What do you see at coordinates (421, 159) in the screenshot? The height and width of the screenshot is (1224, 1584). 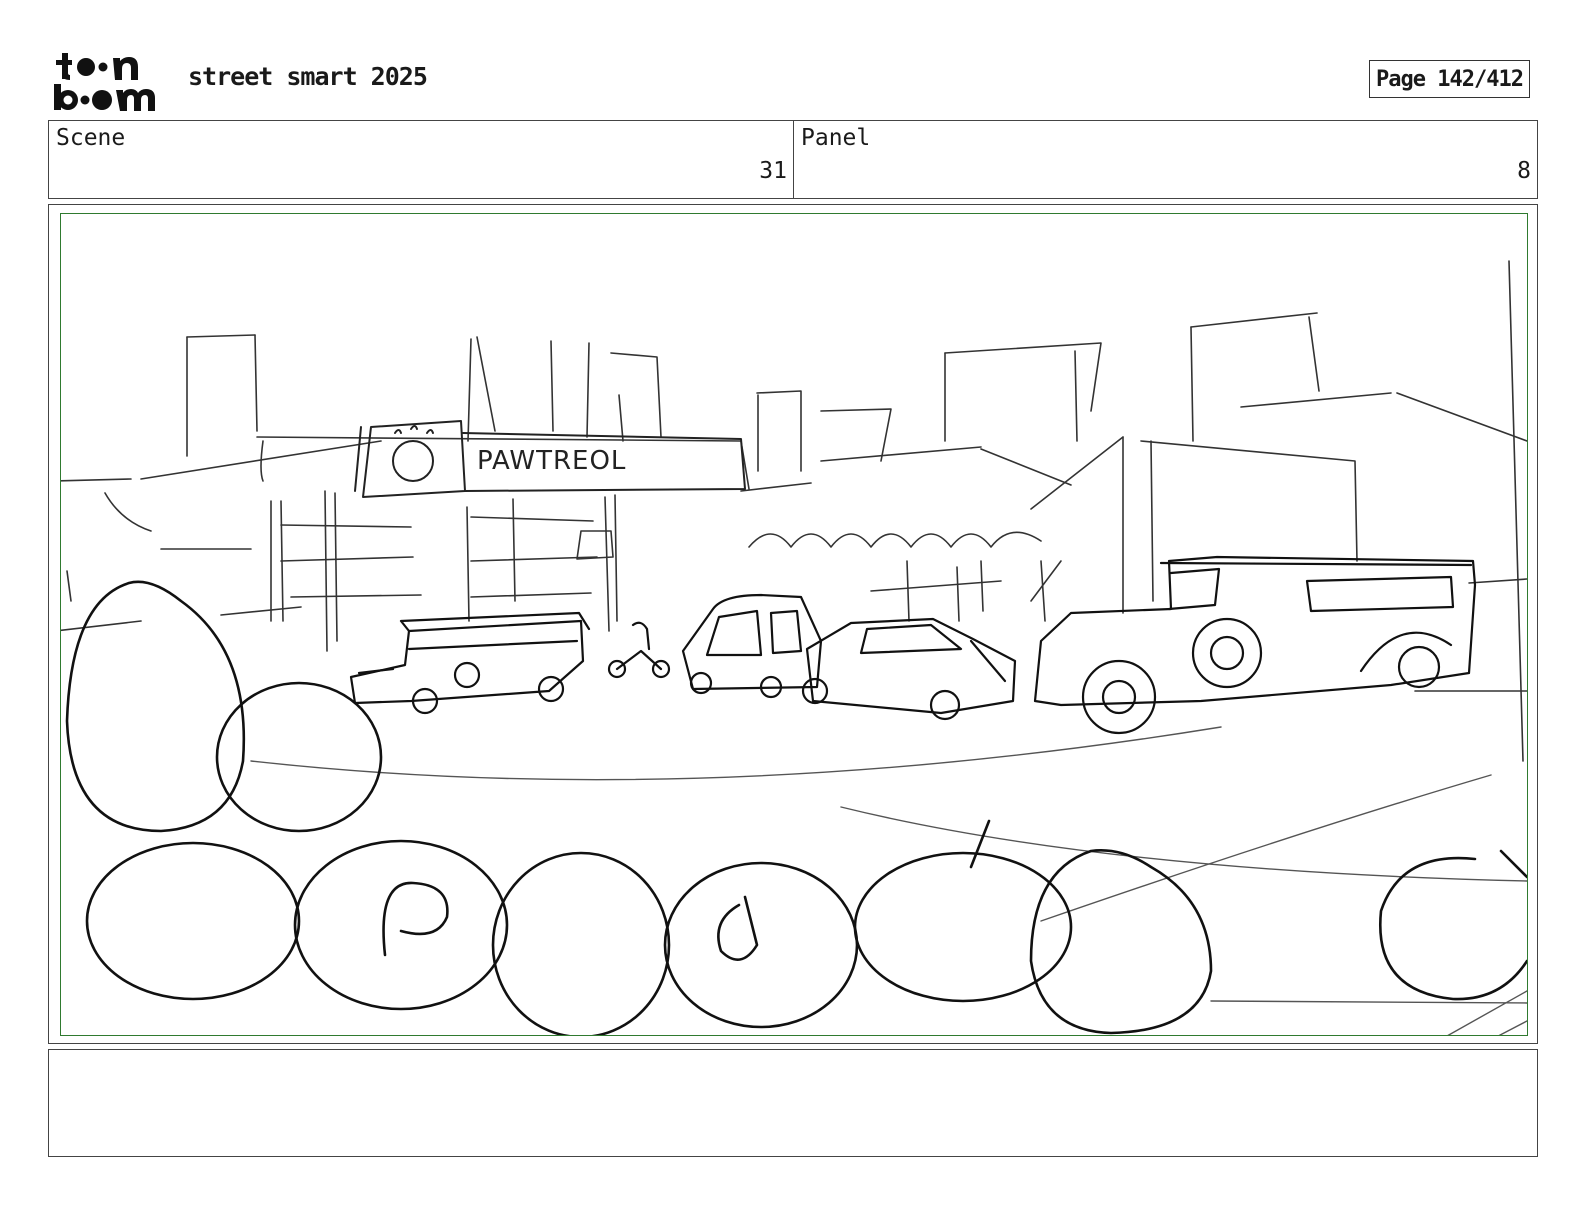 I see `scene-cell: Scene 31` at bounding box center [421, 159].